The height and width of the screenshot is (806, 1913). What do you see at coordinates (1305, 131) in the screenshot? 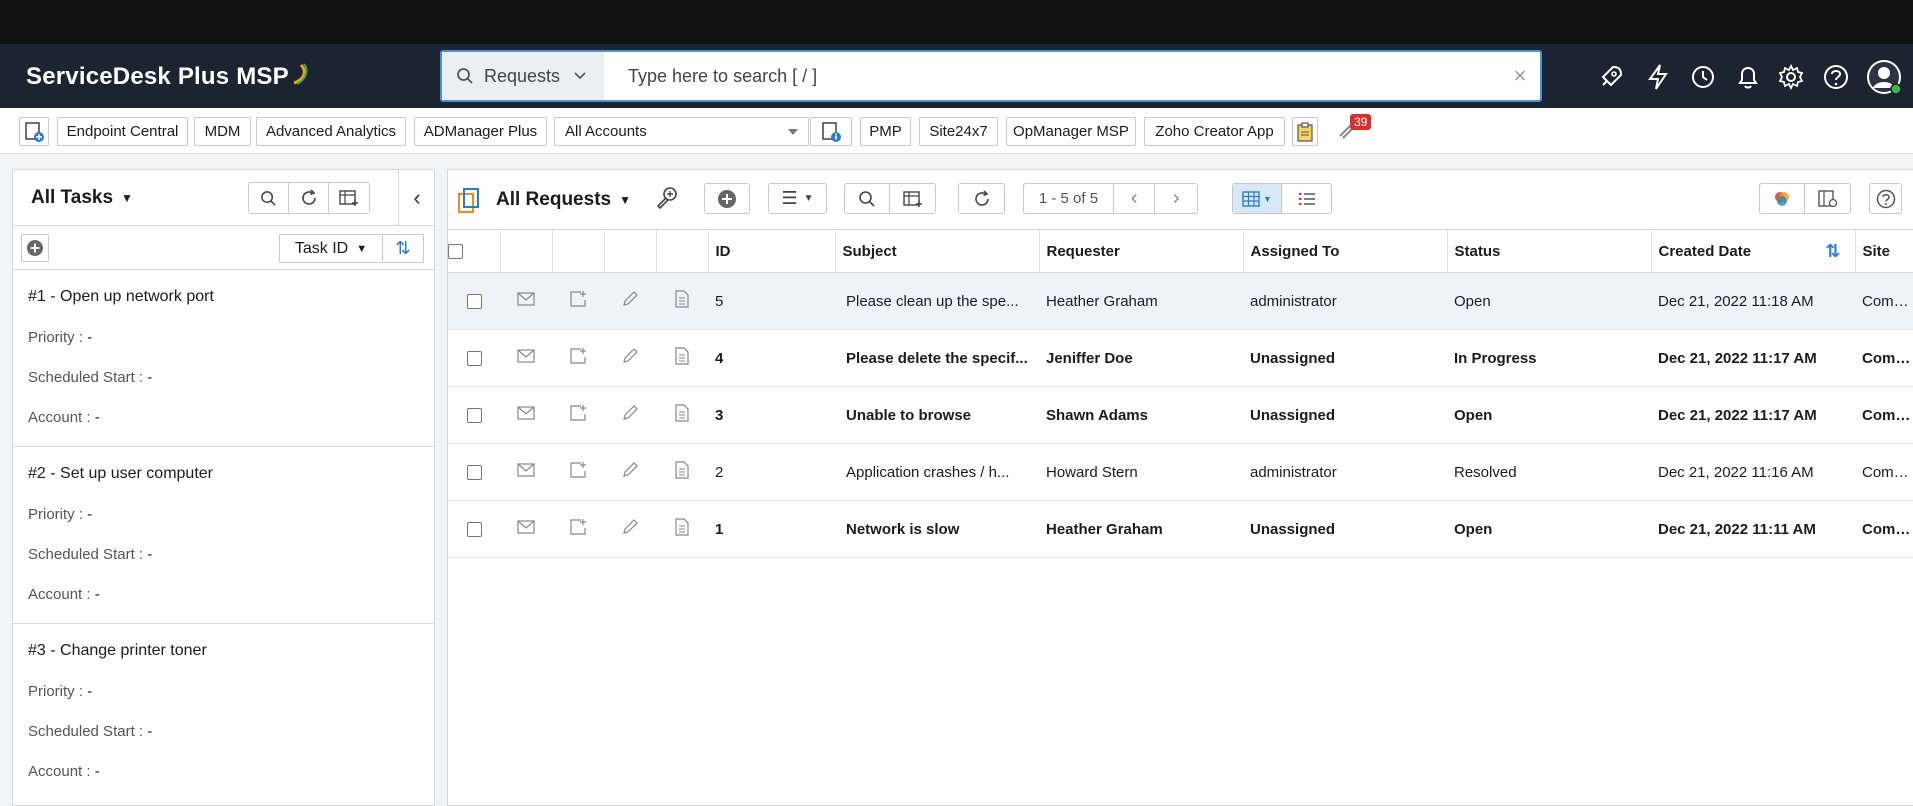
I see `clipboard-icon` at bounding box center [1305, 131].